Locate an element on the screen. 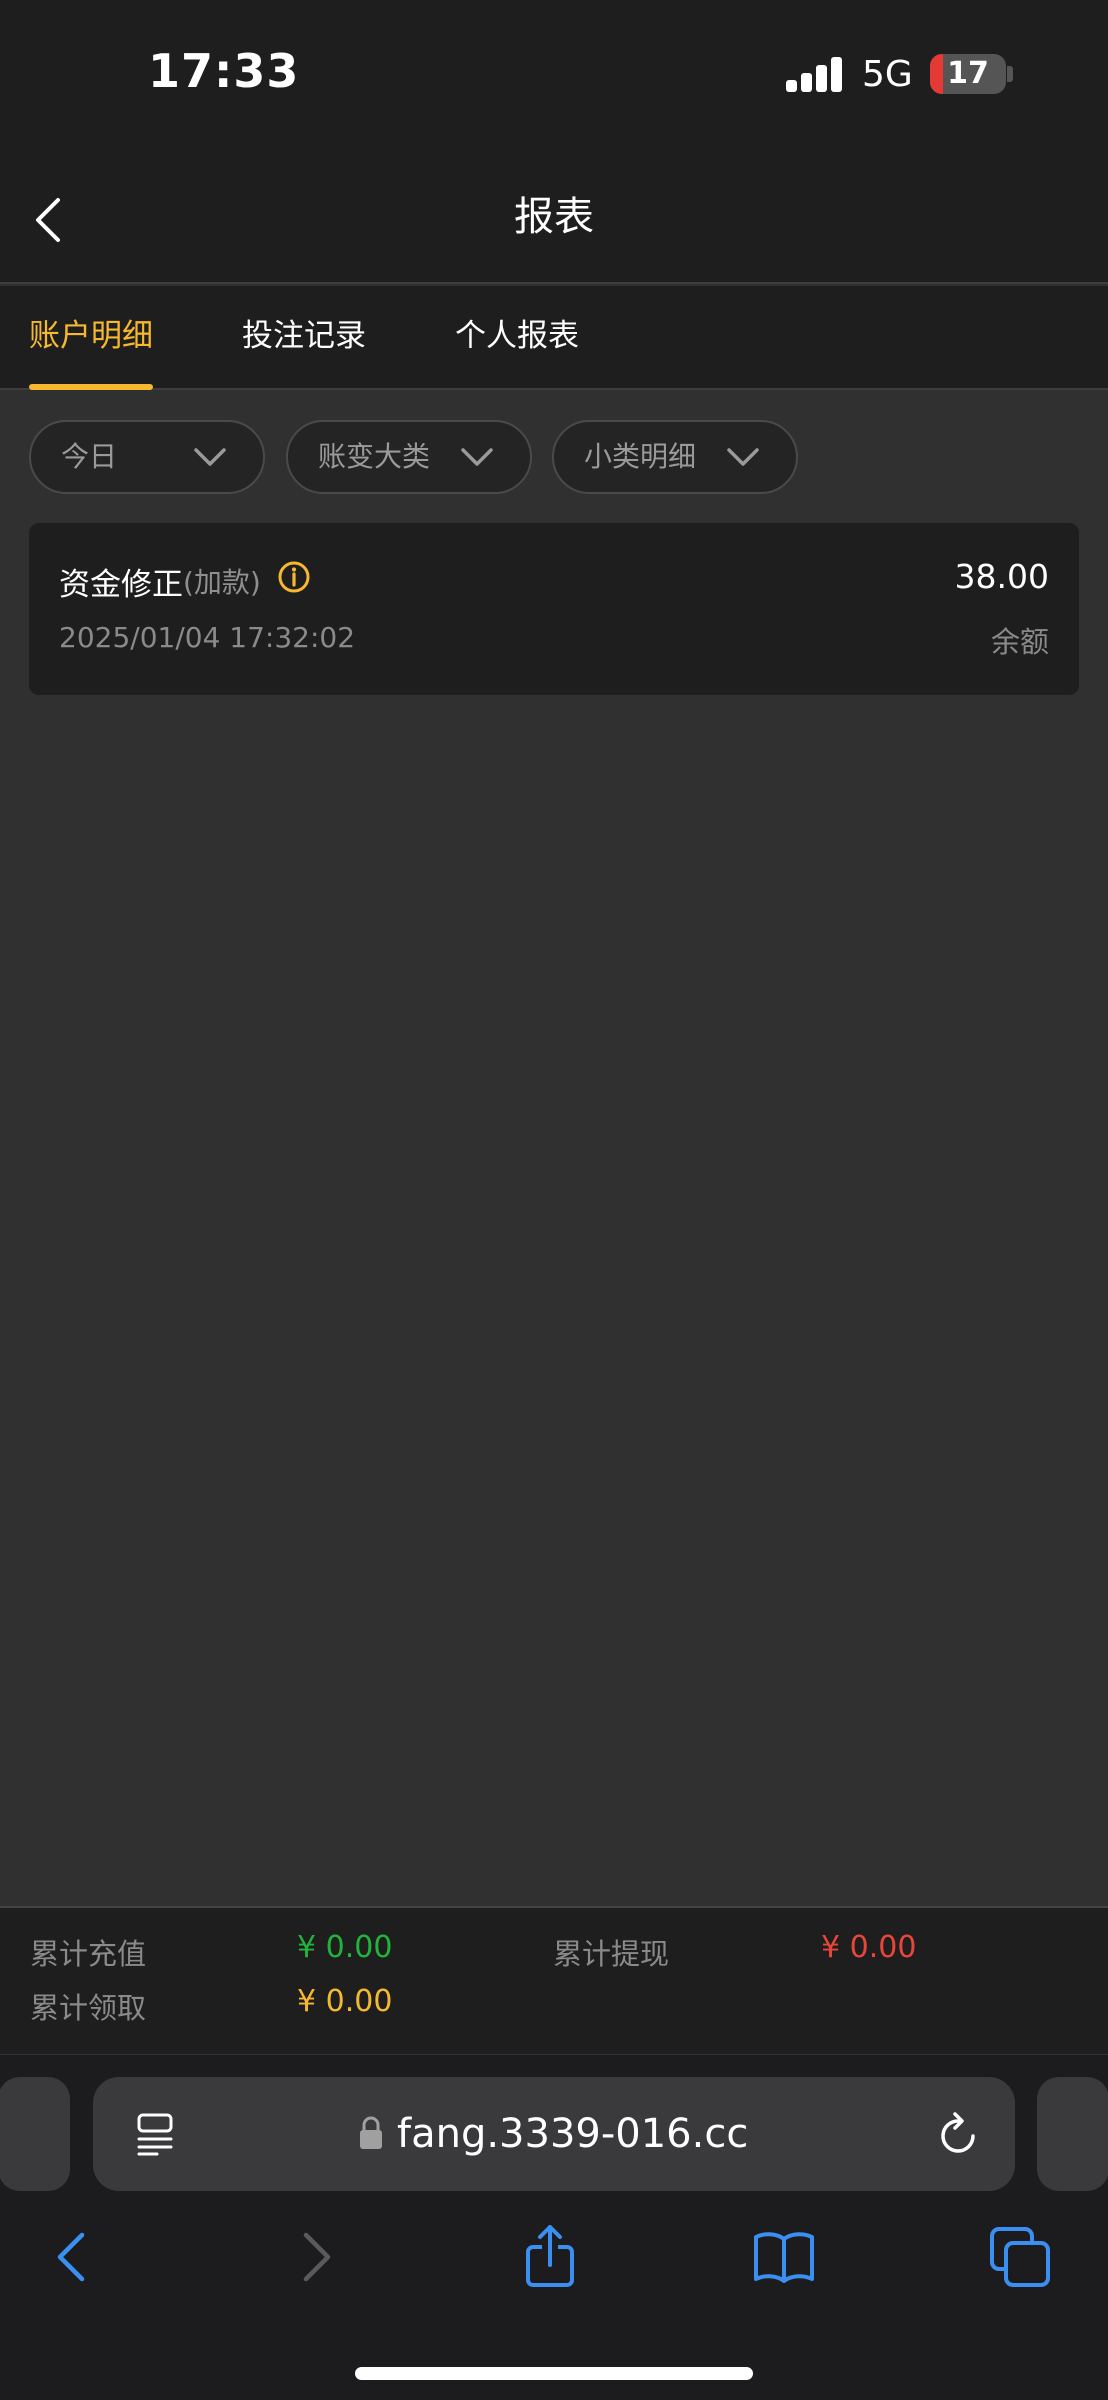  lock-icon is located at coordinates (371, 2132).